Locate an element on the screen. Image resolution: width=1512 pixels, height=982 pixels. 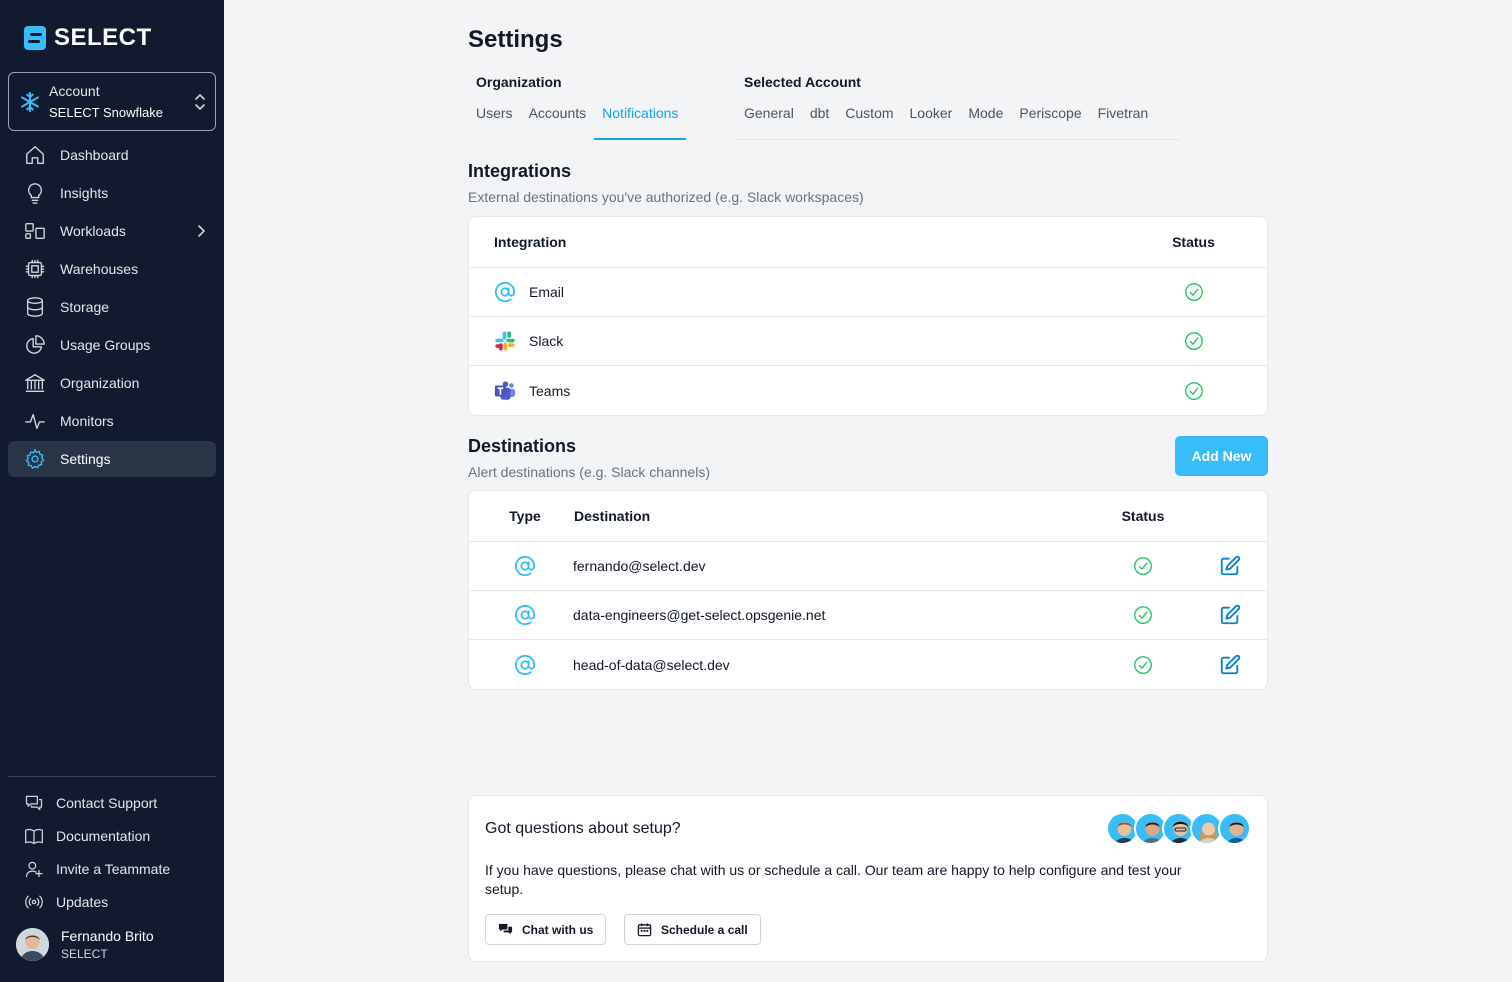
tab-dbt: dbt is located at coordinates (819, 121).